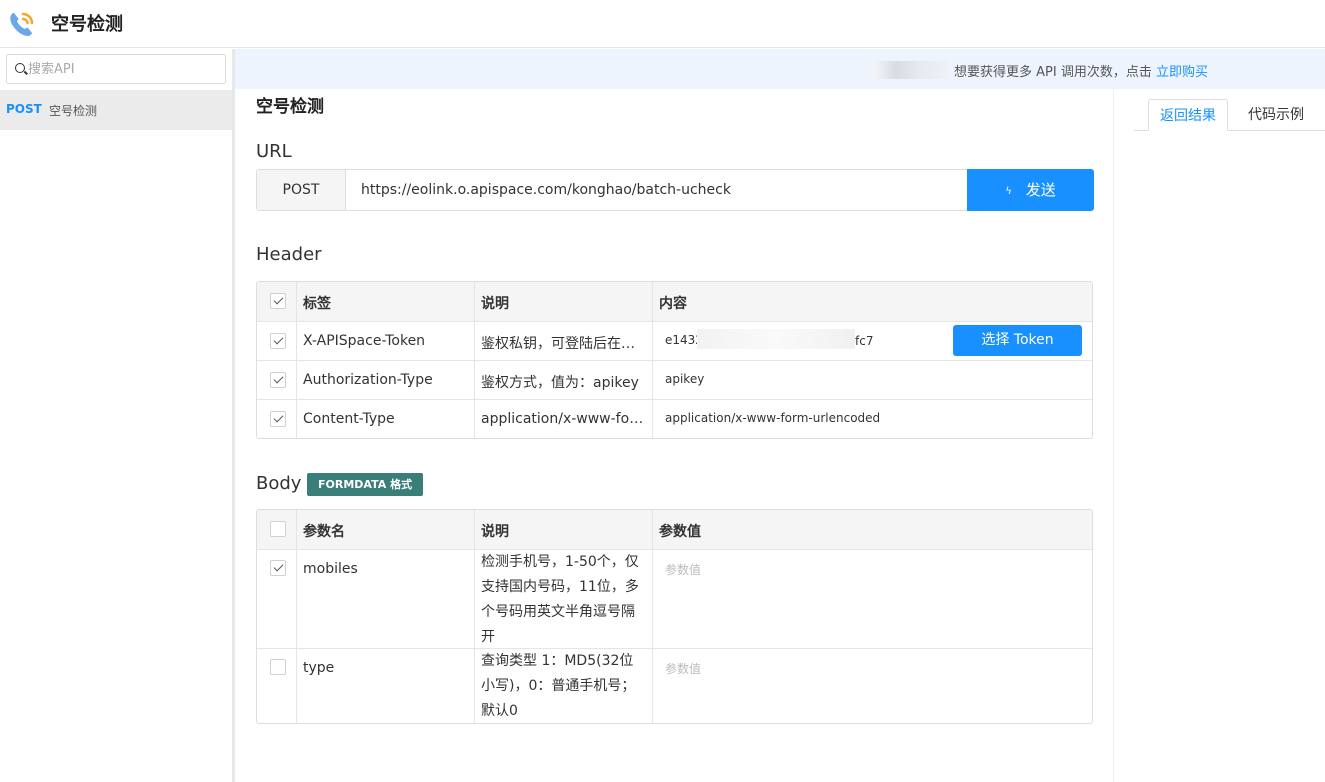  What do you see at coordinates (87, 24) in the screenshot?
I see `app-title: 空号检测` at bounding box center [87, 24].